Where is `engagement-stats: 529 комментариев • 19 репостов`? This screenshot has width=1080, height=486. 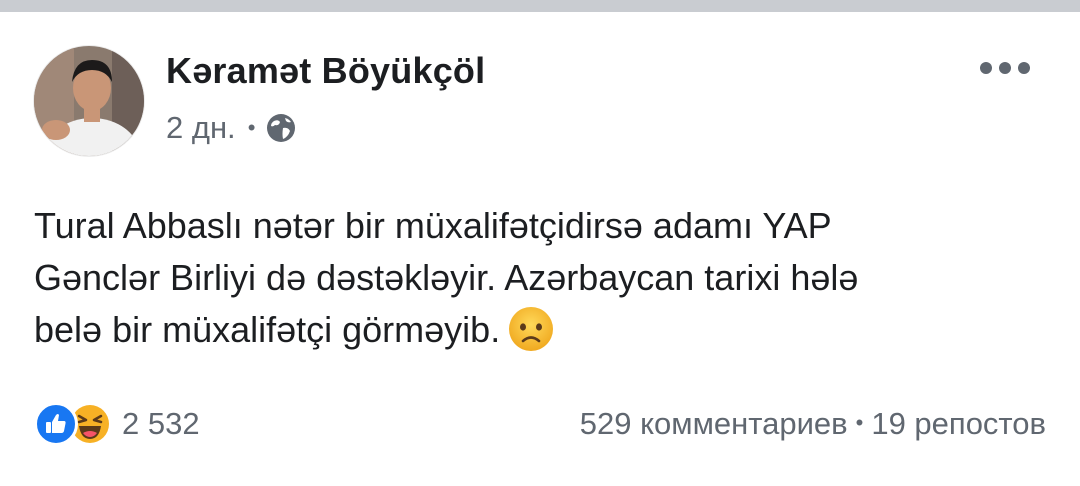
engagement-stats: 529 комментариев • 19 репостов is located at coordinates (813, 424).